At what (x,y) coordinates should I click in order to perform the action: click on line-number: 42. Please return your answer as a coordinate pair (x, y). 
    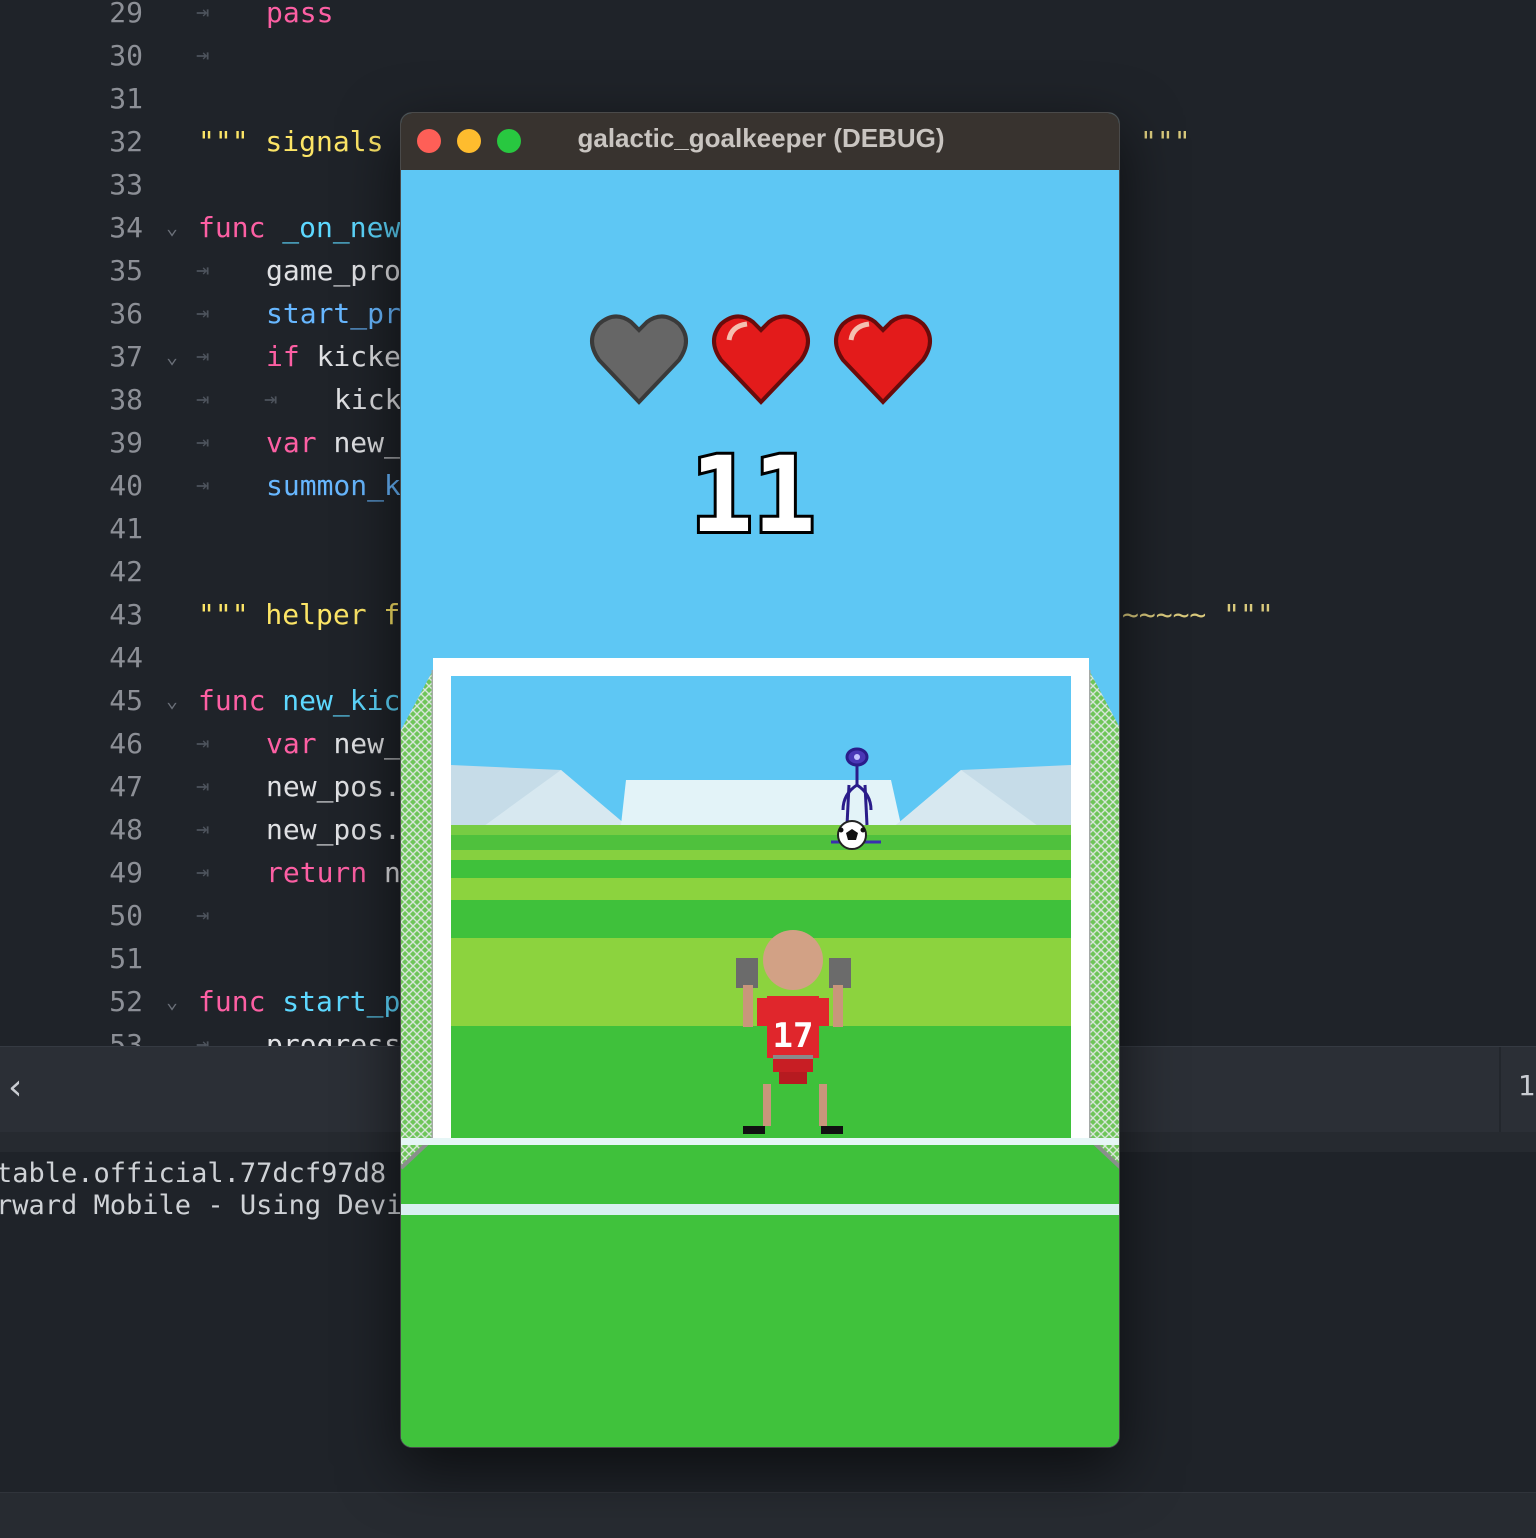
    Looking at the image, I should click on (126, 571).